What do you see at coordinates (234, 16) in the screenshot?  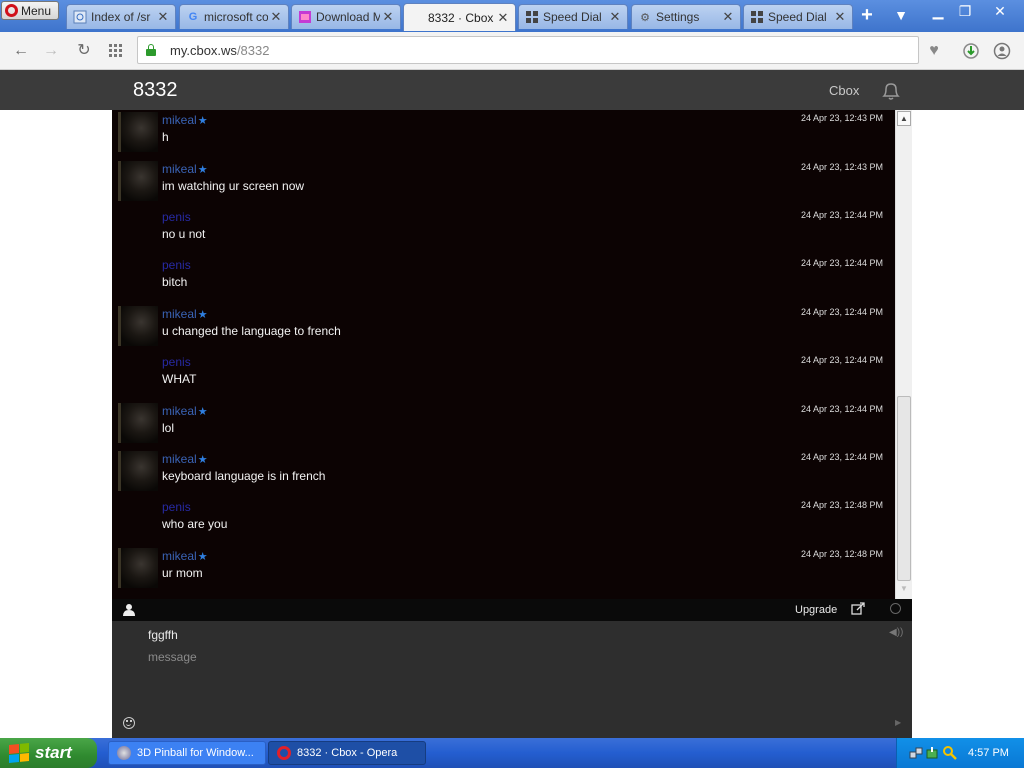 I see `tab-microsoft: G microsoft co ✕` at bounding box center [234, 16].